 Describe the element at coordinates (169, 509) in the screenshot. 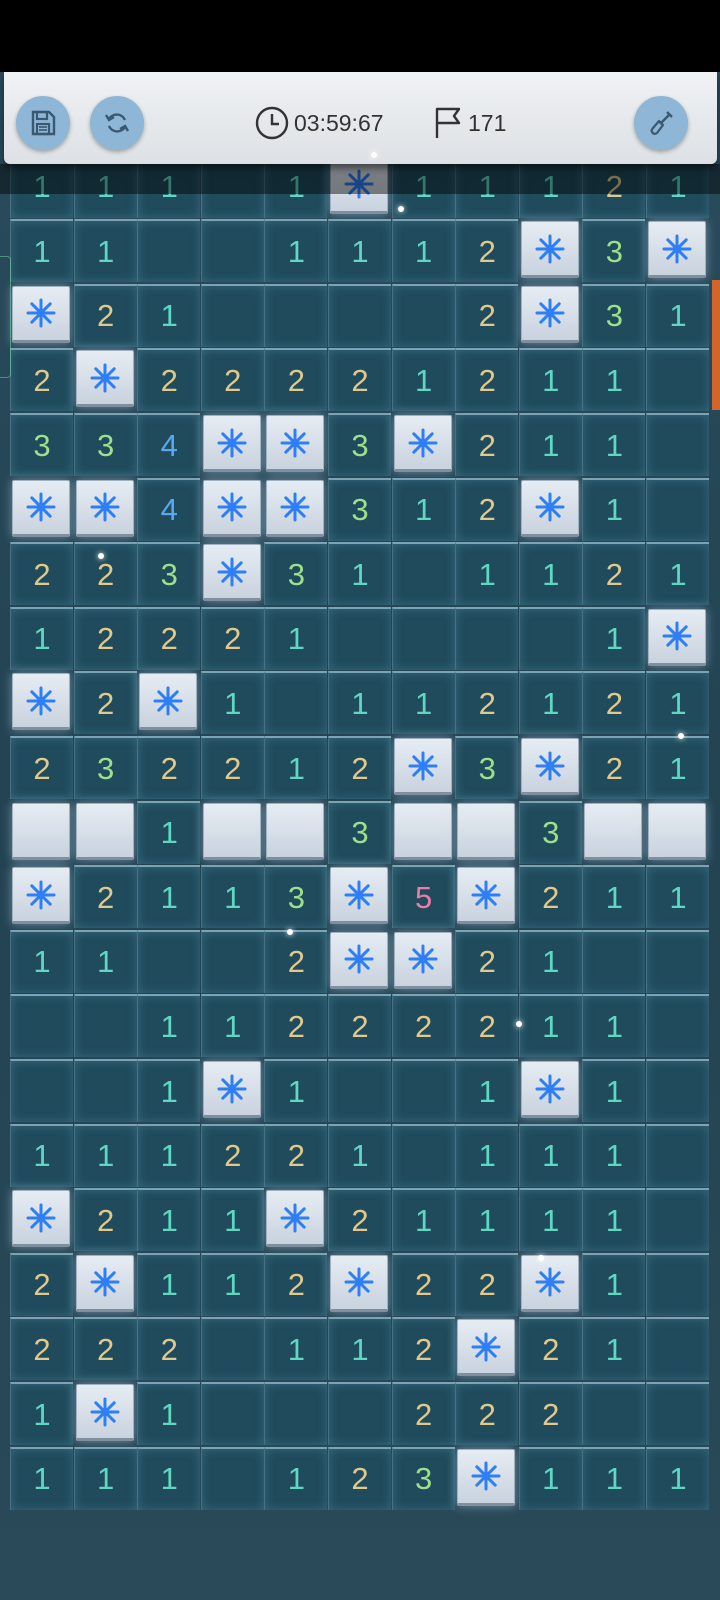

I see `number-cell: 4` at that location.